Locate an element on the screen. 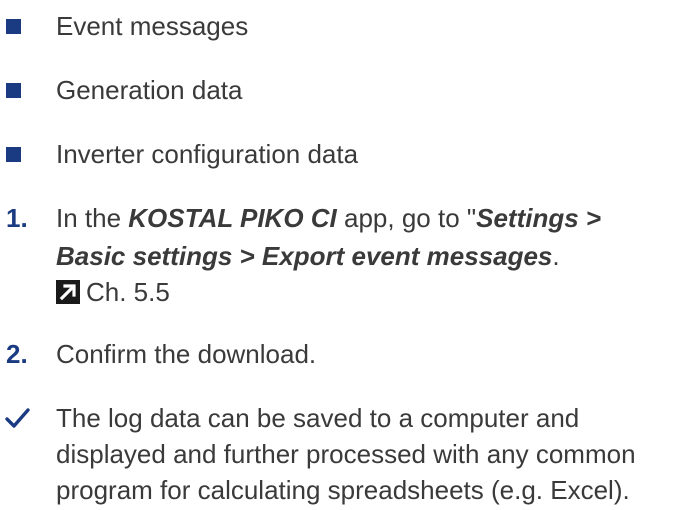 Image resolution: width=694 pixels, height=510 pixels. step-text: . is located at coordinates (556, 256).